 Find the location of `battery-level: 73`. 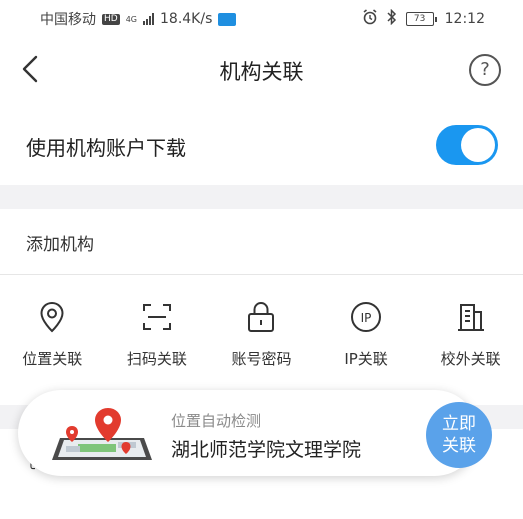

battery-level: 73 is located at coordinates (419, 19).